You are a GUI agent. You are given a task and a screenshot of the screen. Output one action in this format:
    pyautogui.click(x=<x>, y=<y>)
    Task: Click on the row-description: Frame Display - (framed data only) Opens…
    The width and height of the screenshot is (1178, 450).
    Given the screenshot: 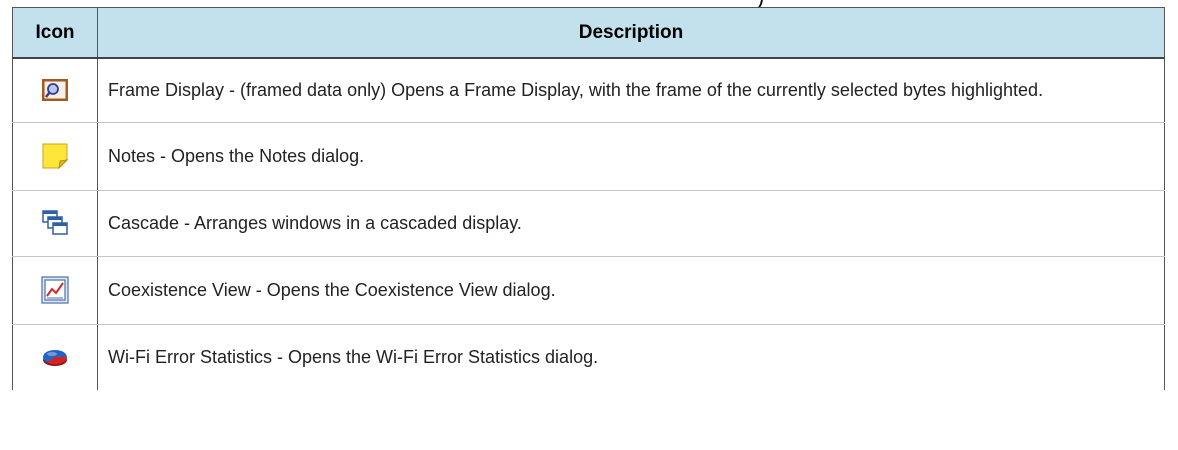 What is the action you would take?
    pyautogui.click(x=631, y=90)
    